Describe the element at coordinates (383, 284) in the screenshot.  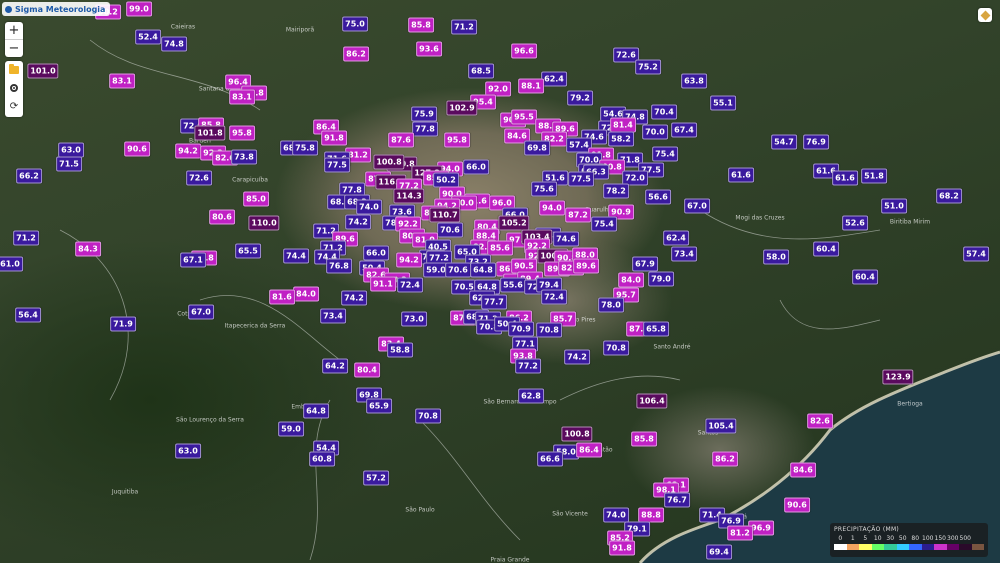
I see `station-marker: 91.1` at that location.